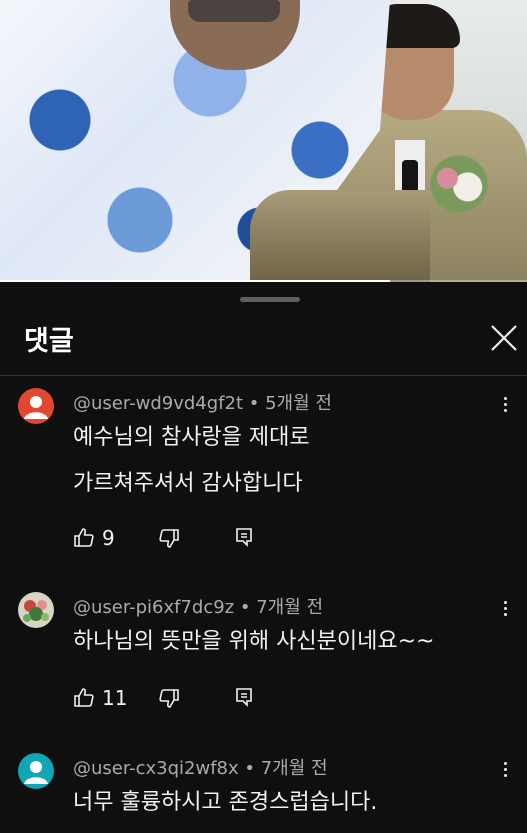  Describe the element at coordinates (115, 698) in the screenshot. I see `like-count: 11` at that location.